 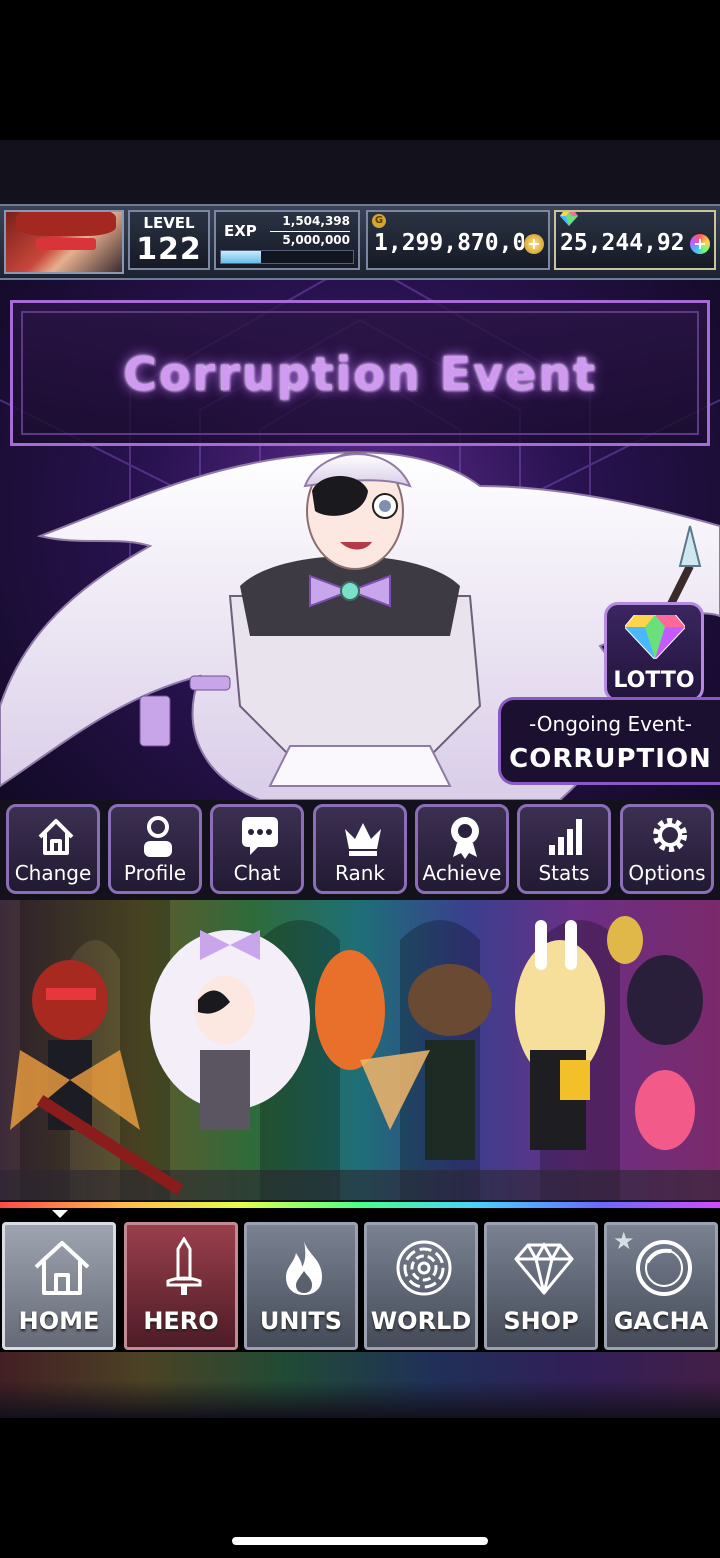 What do you see at coordinates (240, 231) in the screenshot?
I see `exp-label: EXP` at bounding box center [240, 231].